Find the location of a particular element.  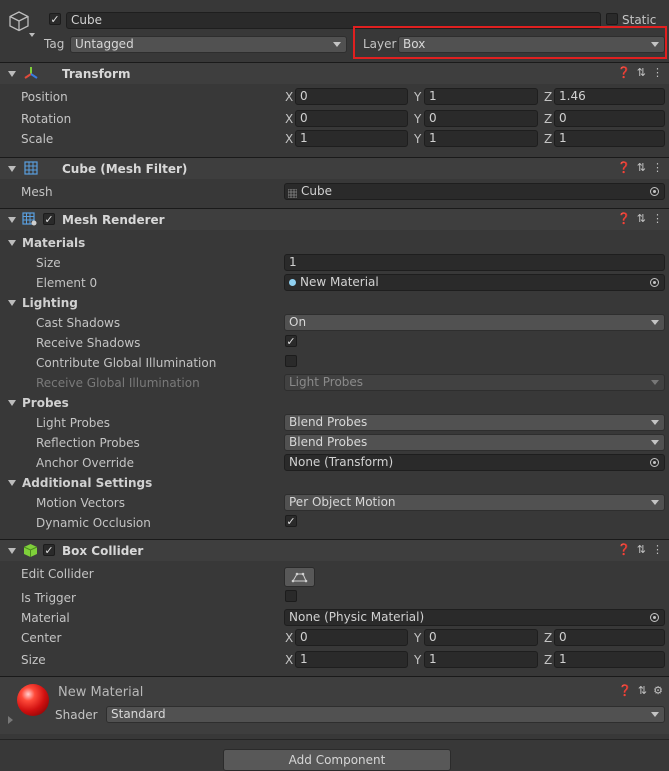

scale-y-input: 1 is located at coordinates (481, 138).